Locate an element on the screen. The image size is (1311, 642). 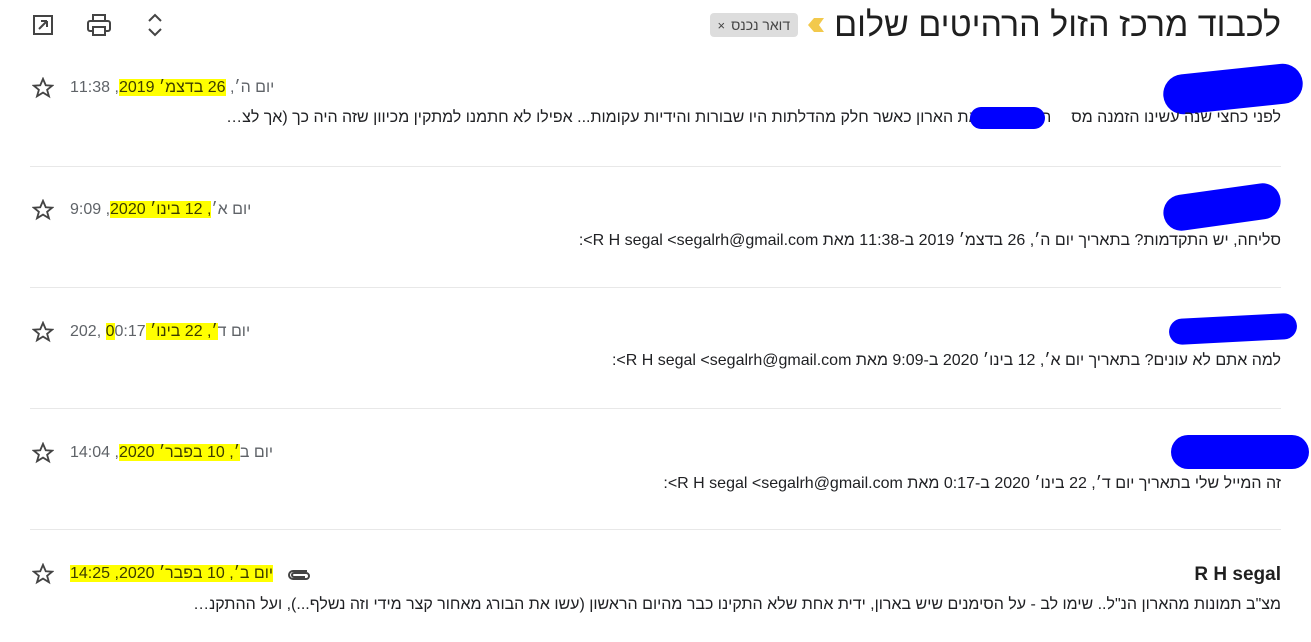
label-chip-inbox: דואר נכנס × is located at coordinates (754, 25).